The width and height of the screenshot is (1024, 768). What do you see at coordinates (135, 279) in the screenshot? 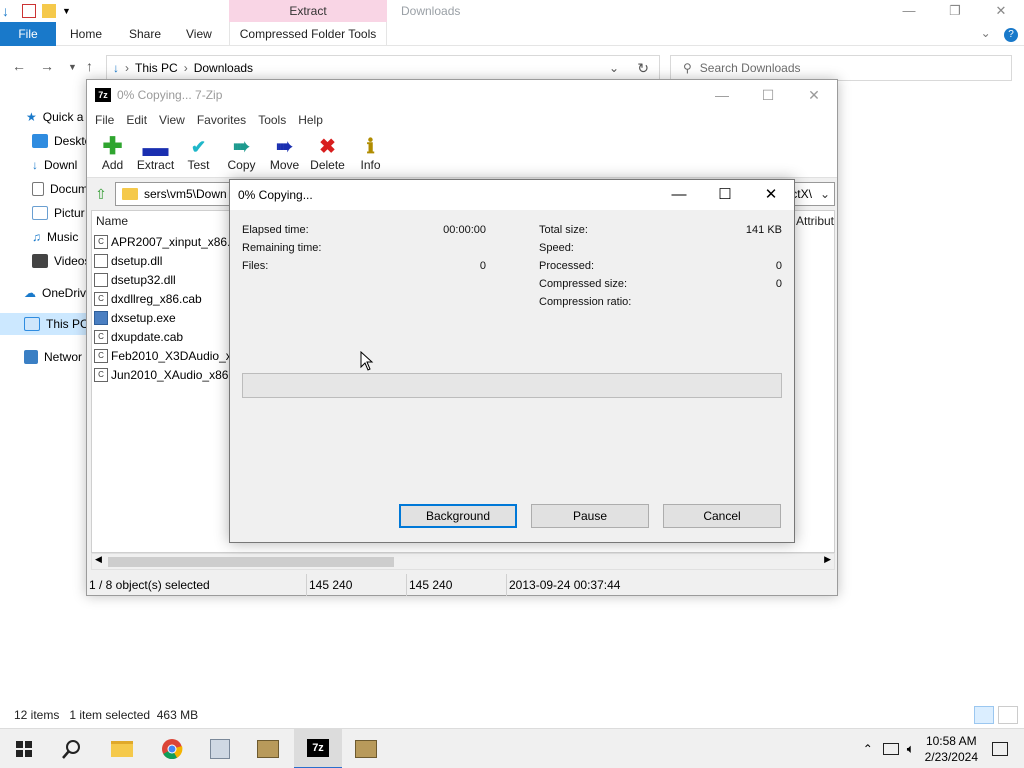
I see `file-row: dsetup32.dll` at bounding box center [135, 279].